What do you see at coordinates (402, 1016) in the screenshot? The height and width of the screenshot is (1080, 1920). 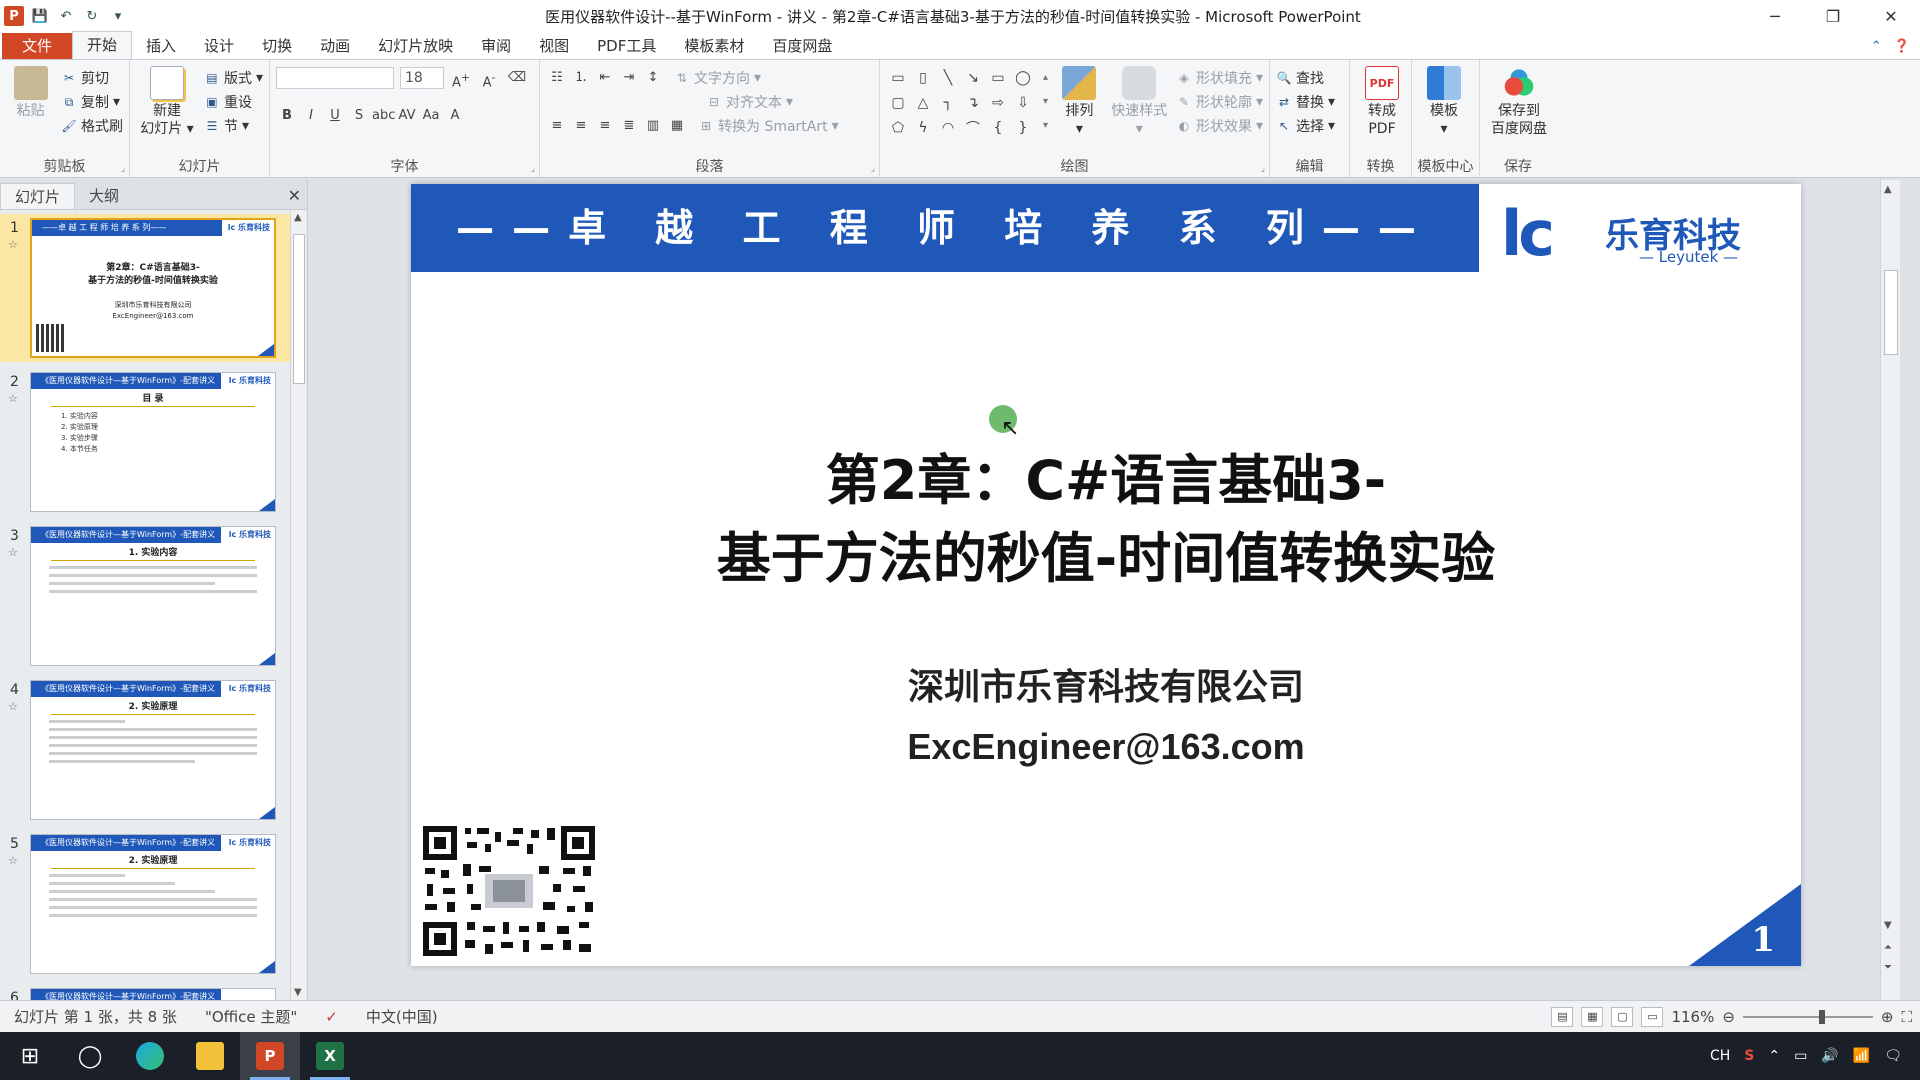 I see `language-status: 中文(中国)` at bounding box center [402, 1016].